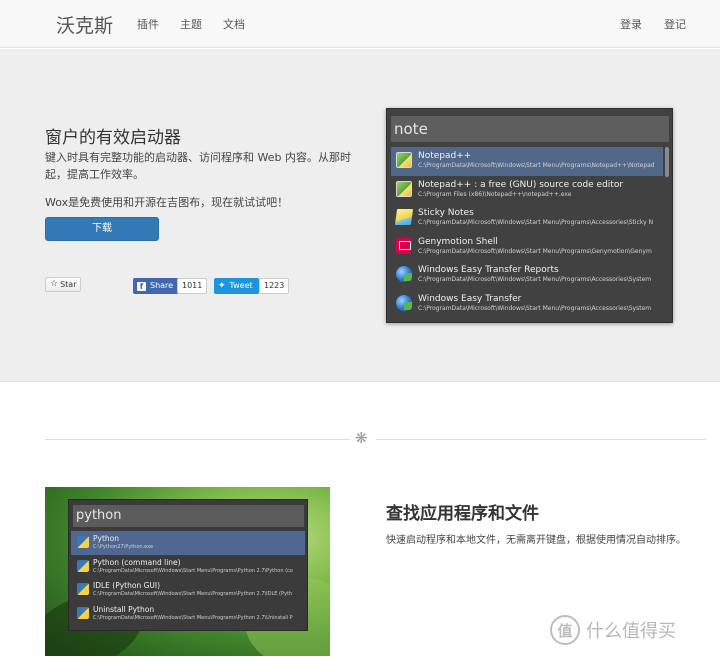  Describe the element at coordinates (631, 631) in the screenshot. I see `watermark-text: 什么值得买` at that location.